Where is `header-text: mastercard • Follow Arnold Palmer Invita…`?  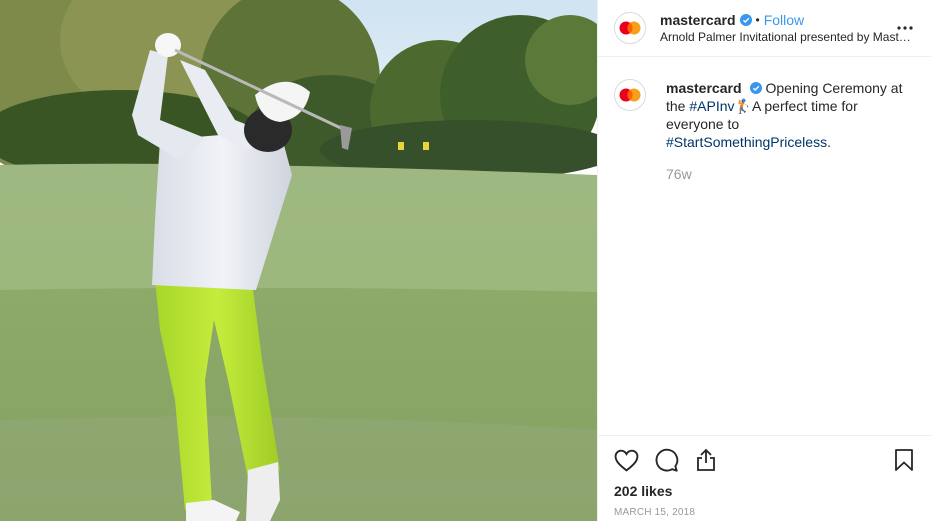 header-text: mastercard • Follow Arnold Palmer Invita… is located at coordinates (787, 28).